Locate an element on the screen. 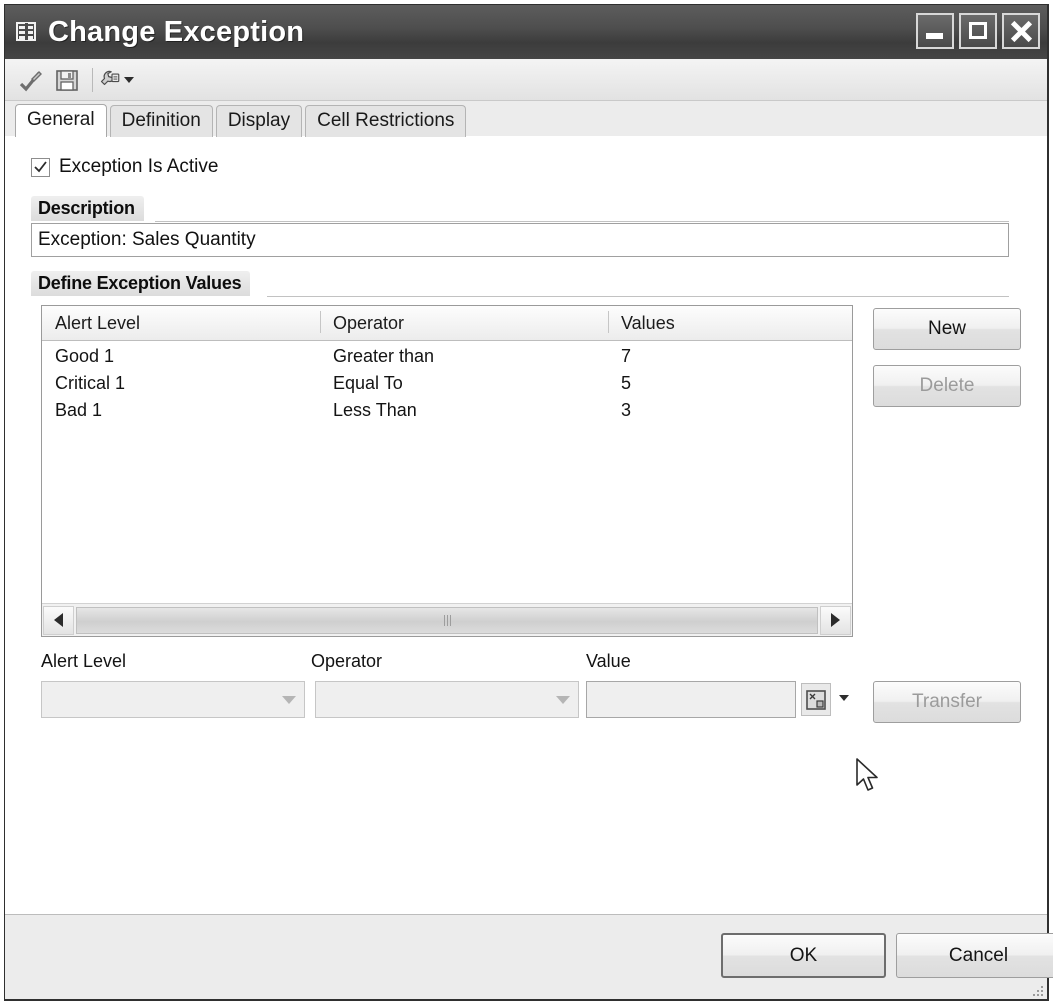 The height and width of the screenshot is (1005, 1053). scroll-left-button is located at coordinates (58, 620).